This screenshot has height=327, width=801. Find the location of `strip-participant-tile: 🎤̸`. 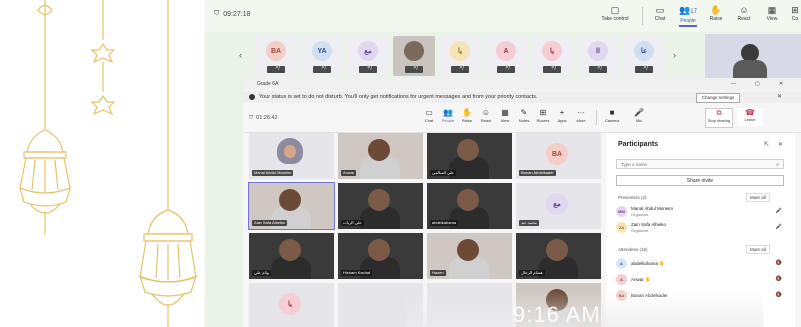

strip-participant-tile: 🎤̸ is located at coordinates (414, 56).